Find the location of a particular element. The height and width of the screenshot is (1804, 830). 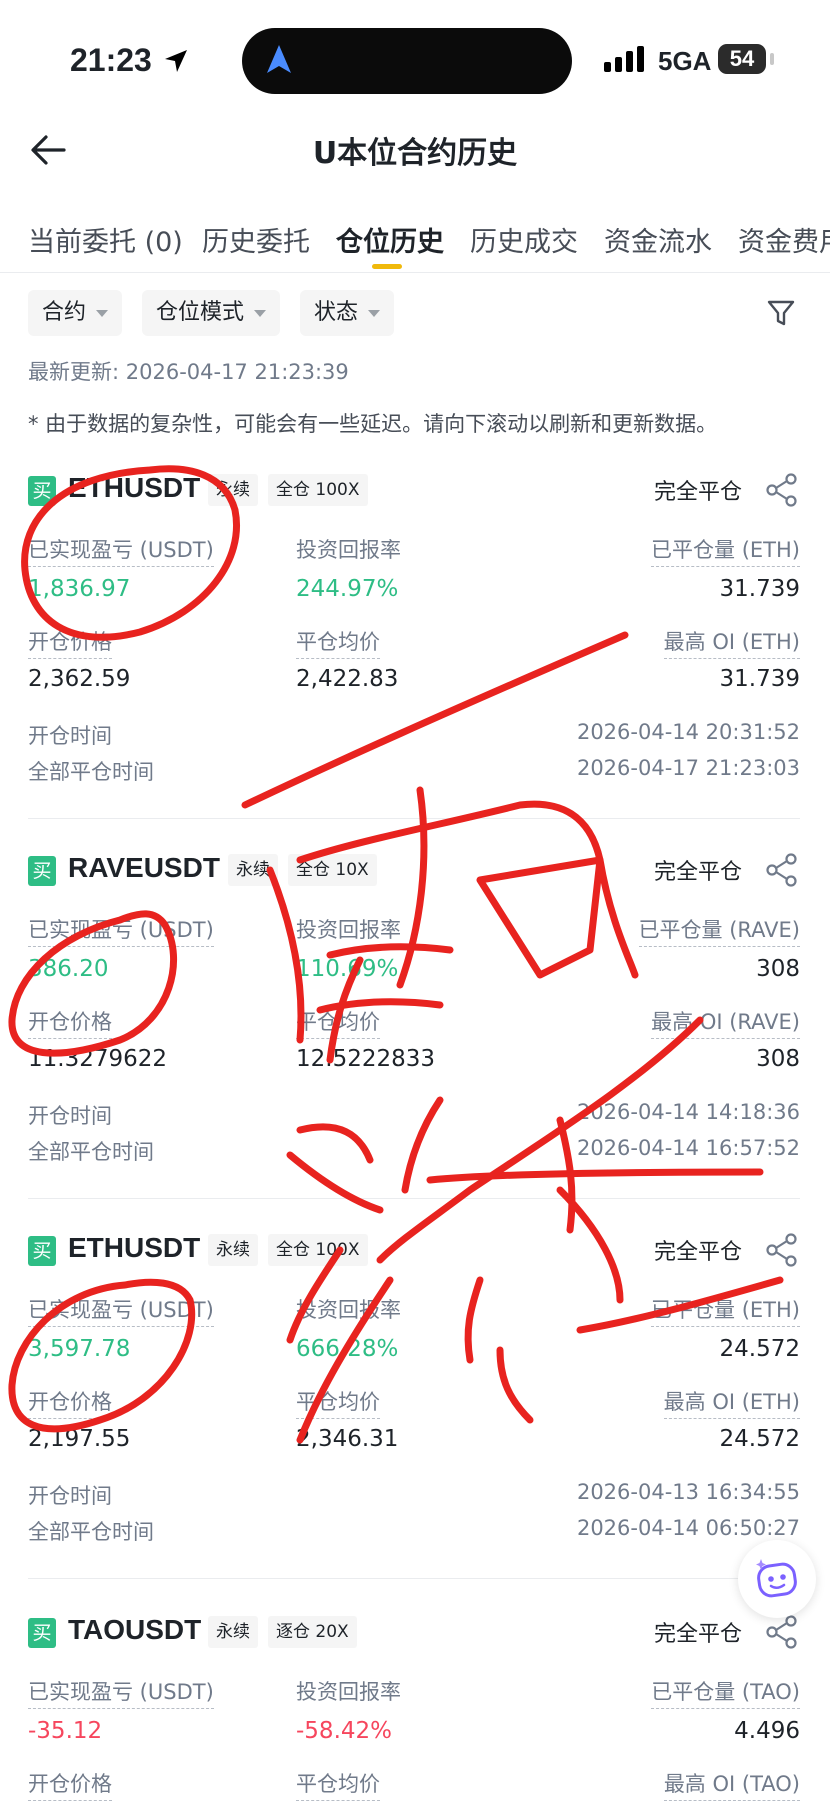

tabs-divider is located at coordinates (415, 272).